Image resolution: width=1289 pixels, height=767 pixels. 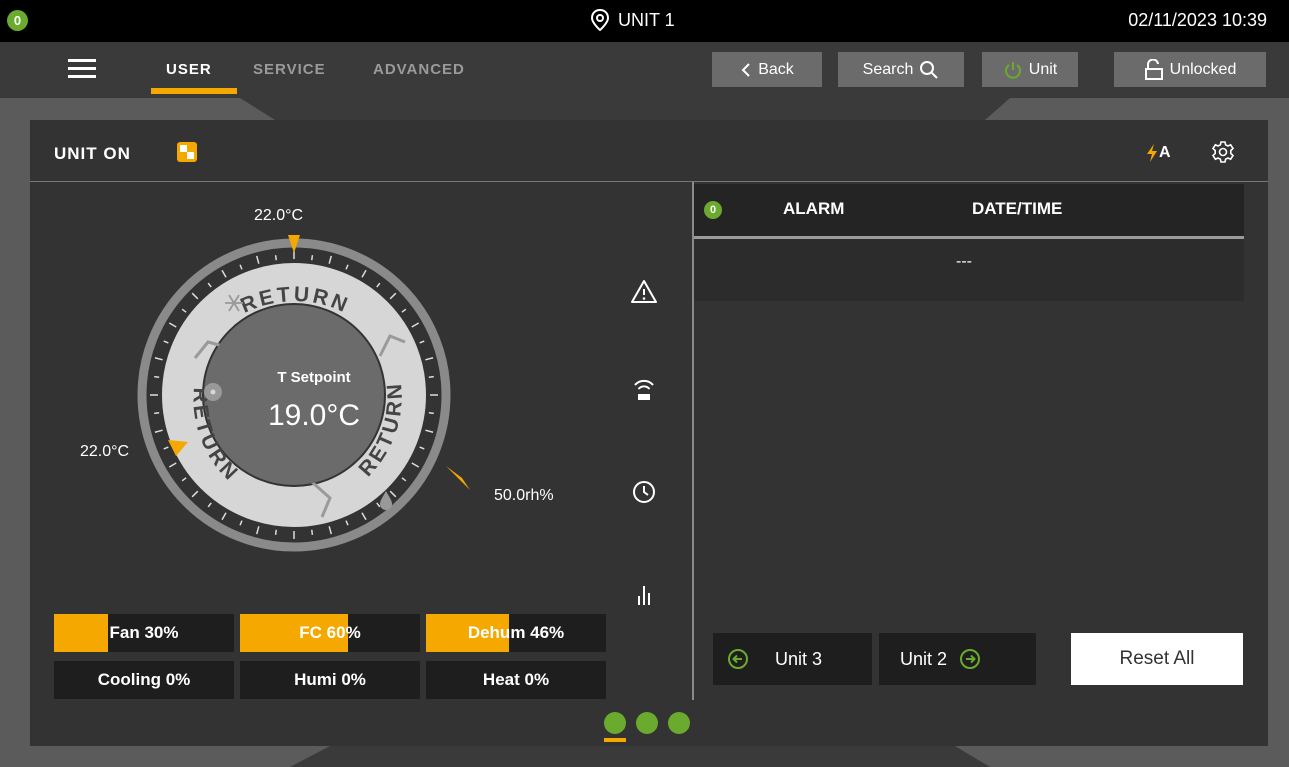 I want to click on lock-button: Unlocked, so click(x=1190, y=69).